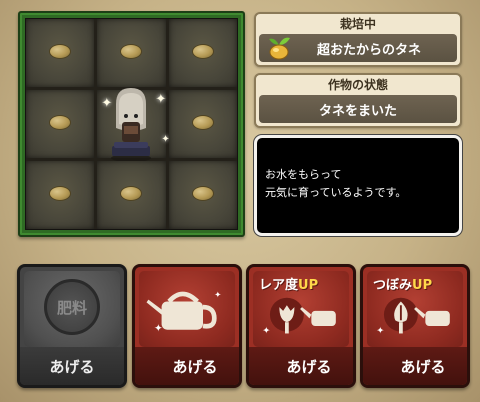  What do you see at coordinates (413, 316) in the screenshot?
I see `bud-watering-can-icon: ✦` at bounding box center [413, 316].